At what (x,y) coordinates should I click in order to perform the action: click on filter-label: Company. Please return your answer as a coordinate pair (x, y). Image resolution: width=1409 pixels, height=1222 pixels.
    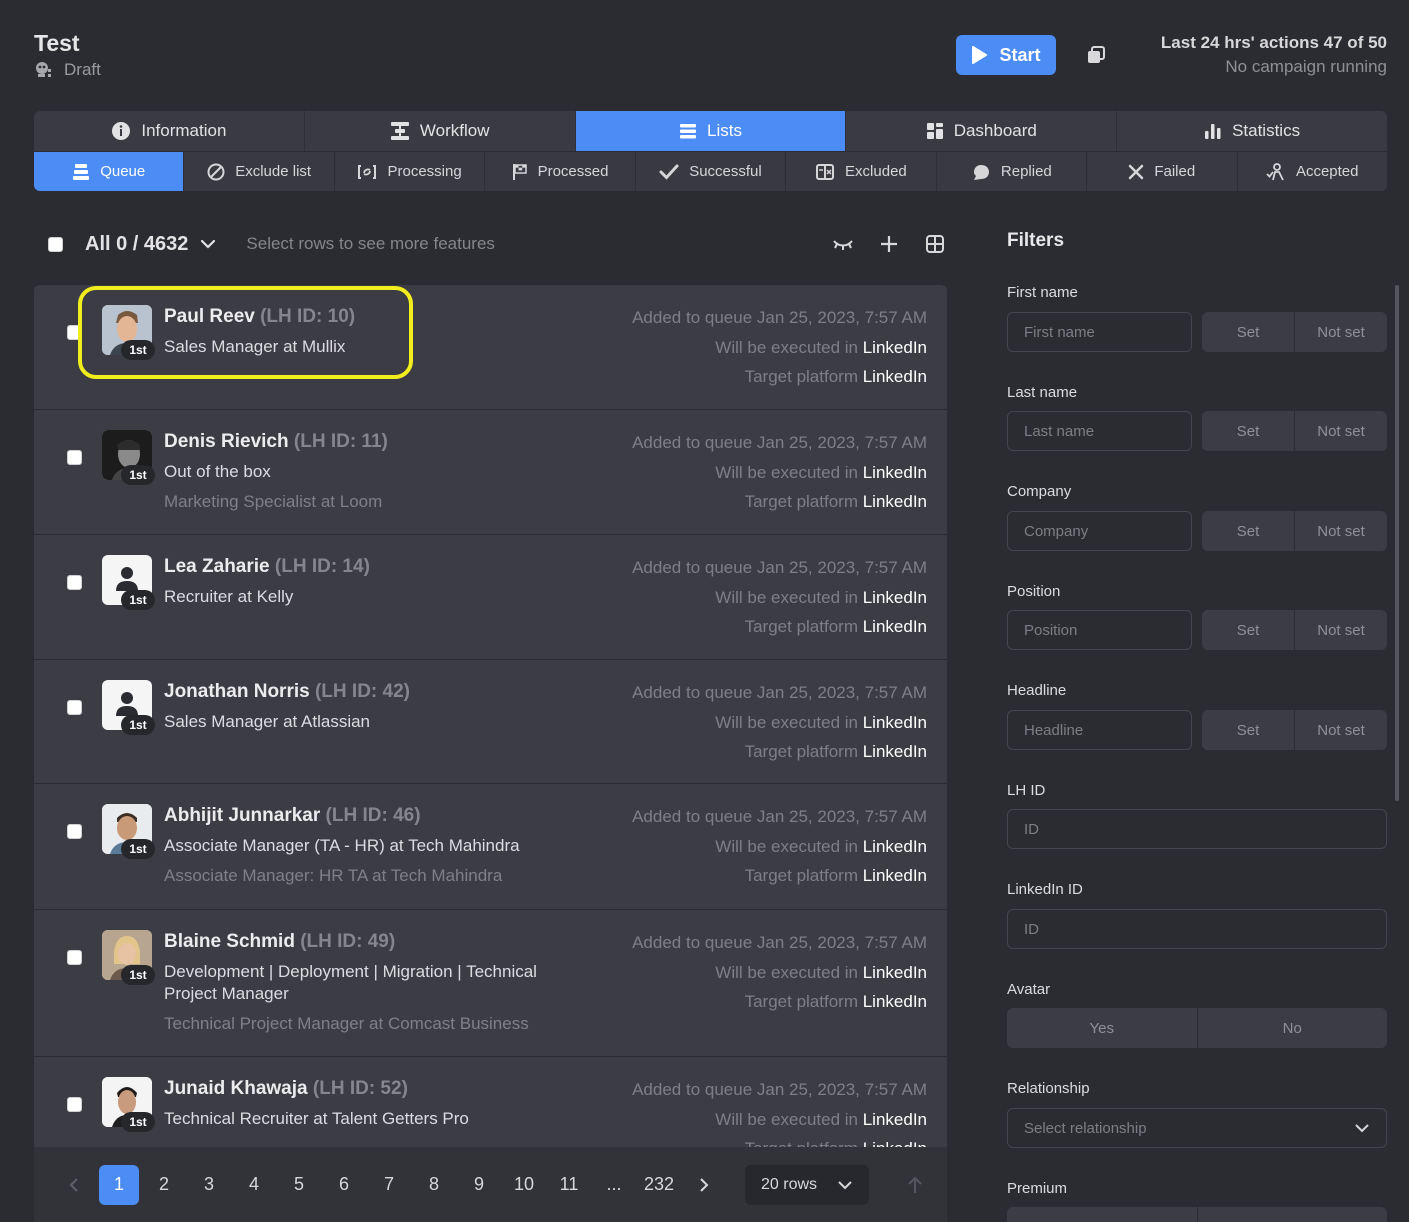
    Looking at the image, I should click on (1039, 491).